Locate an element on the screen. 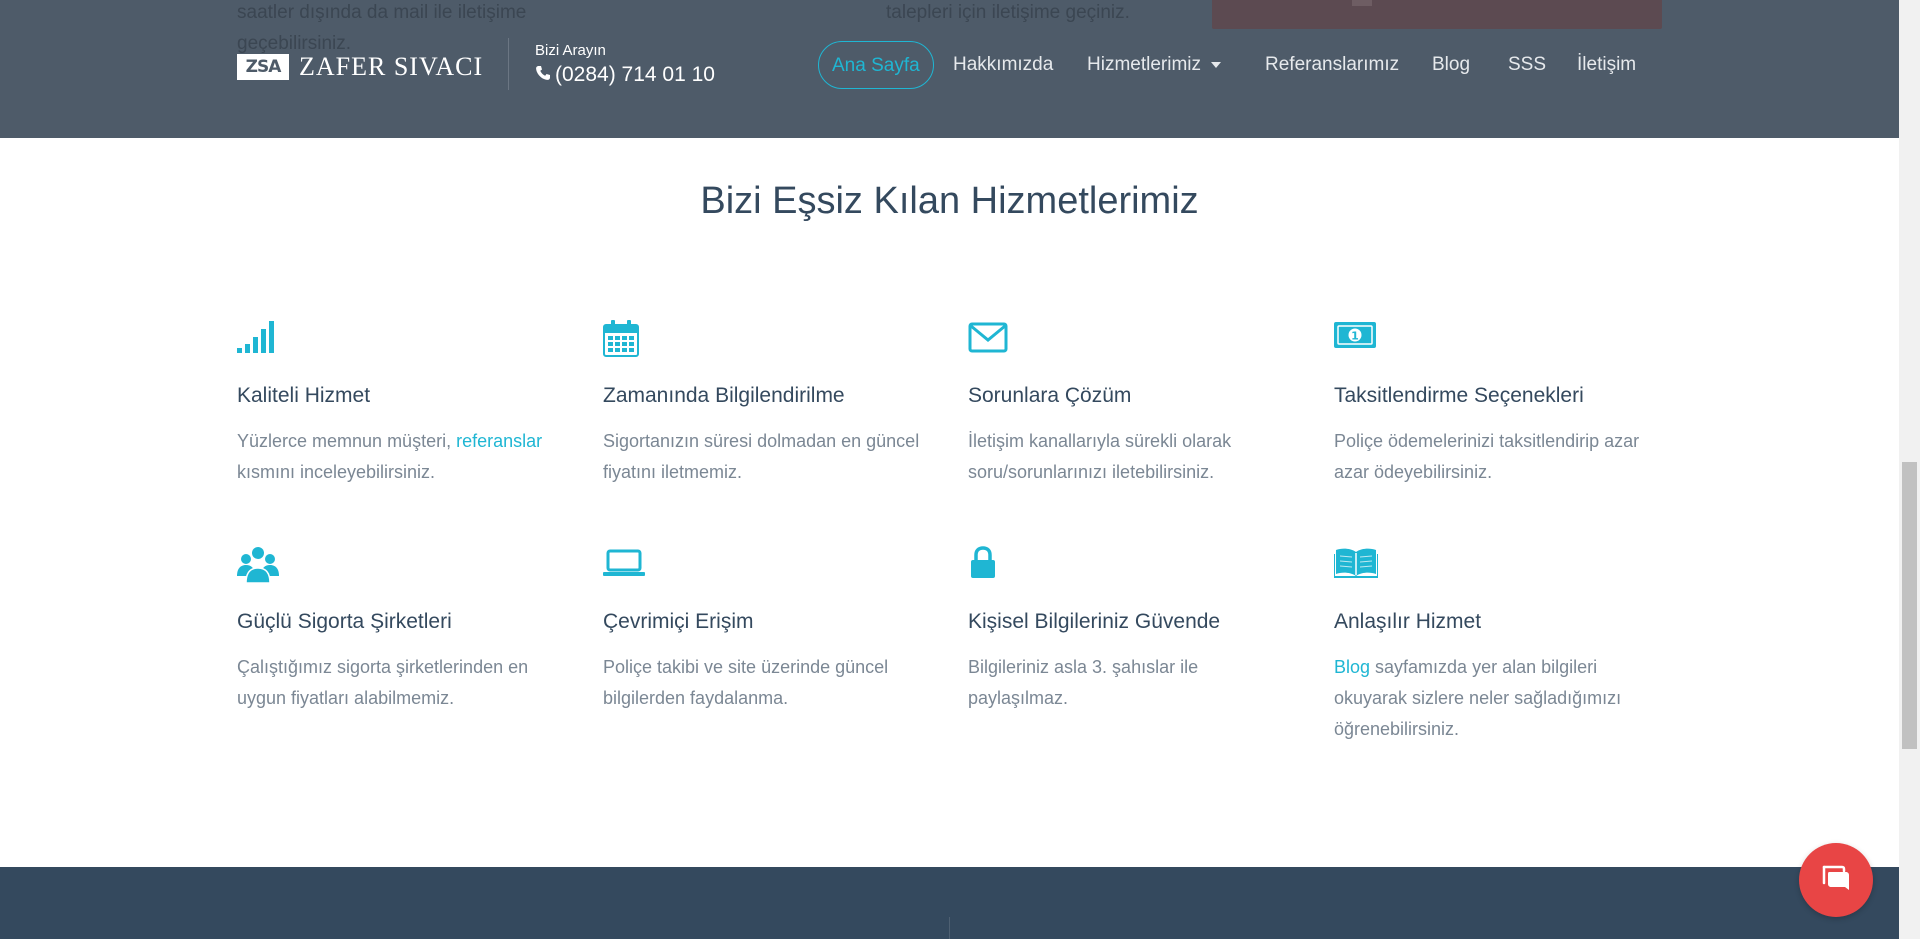 The height and width of the screenshot is (939, 1920). blog-link: Blog is located at coordinates (1352, 667).